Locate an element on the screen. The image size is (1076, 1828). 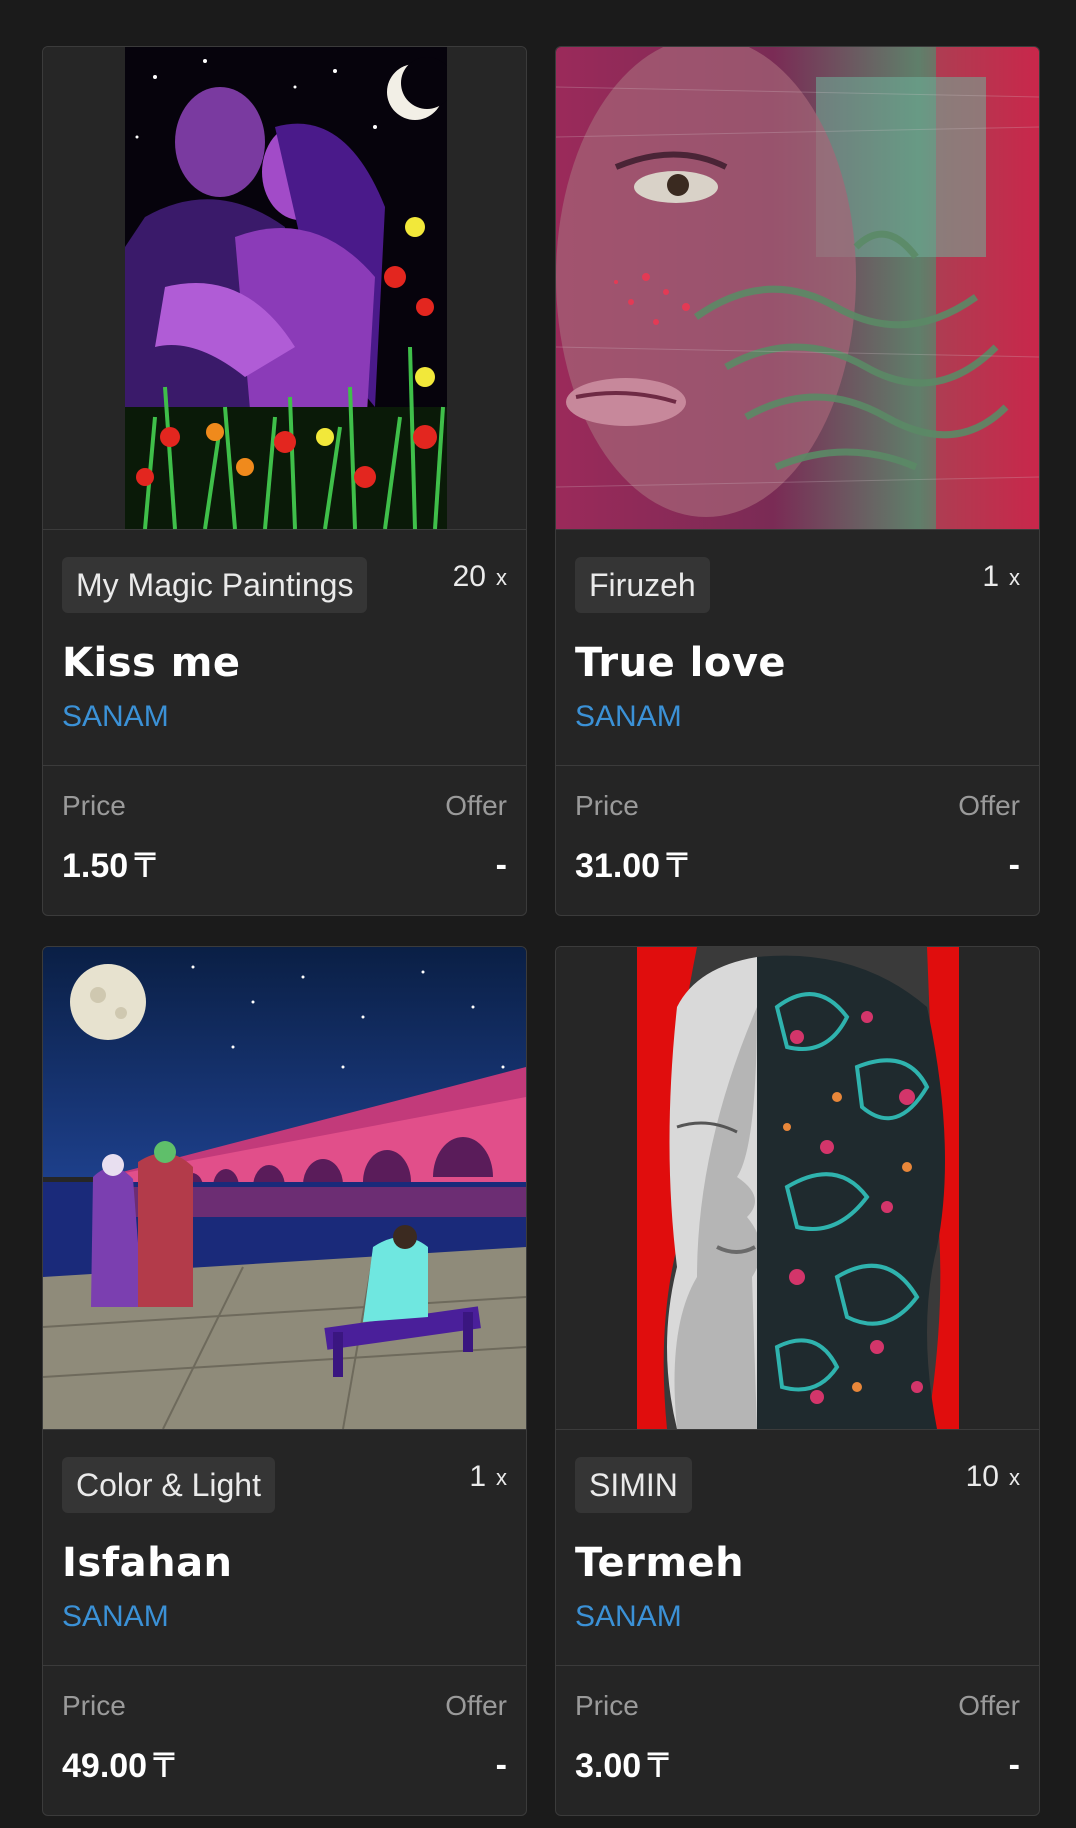
quantity-value: 20 is located at coordinates (469, 576).